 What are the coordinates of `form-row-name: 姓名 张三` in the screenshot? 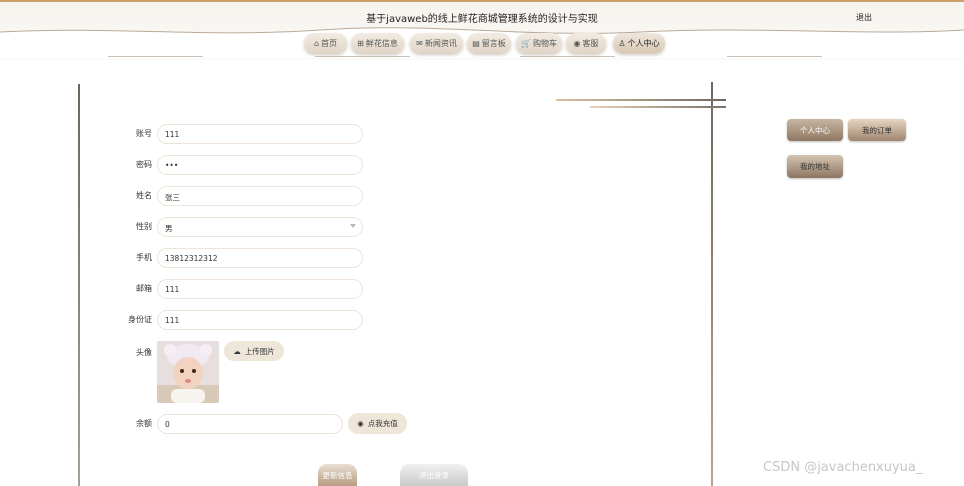 It's located at (240, 196).